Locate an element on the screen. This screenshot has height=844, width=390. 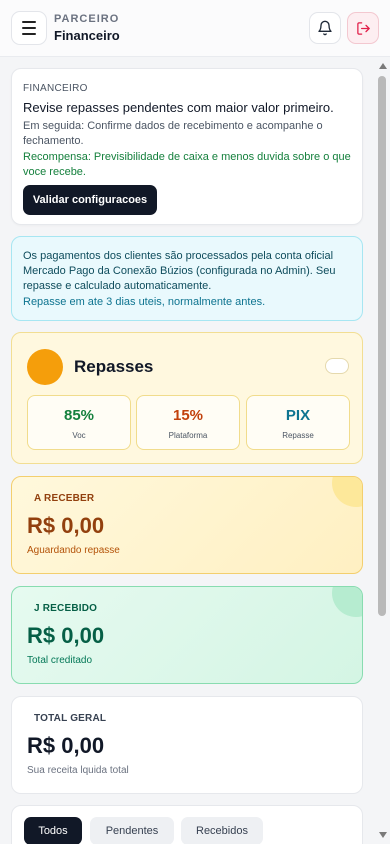
total-label: TOTAL GERAL is located at coordinates (70, 718).